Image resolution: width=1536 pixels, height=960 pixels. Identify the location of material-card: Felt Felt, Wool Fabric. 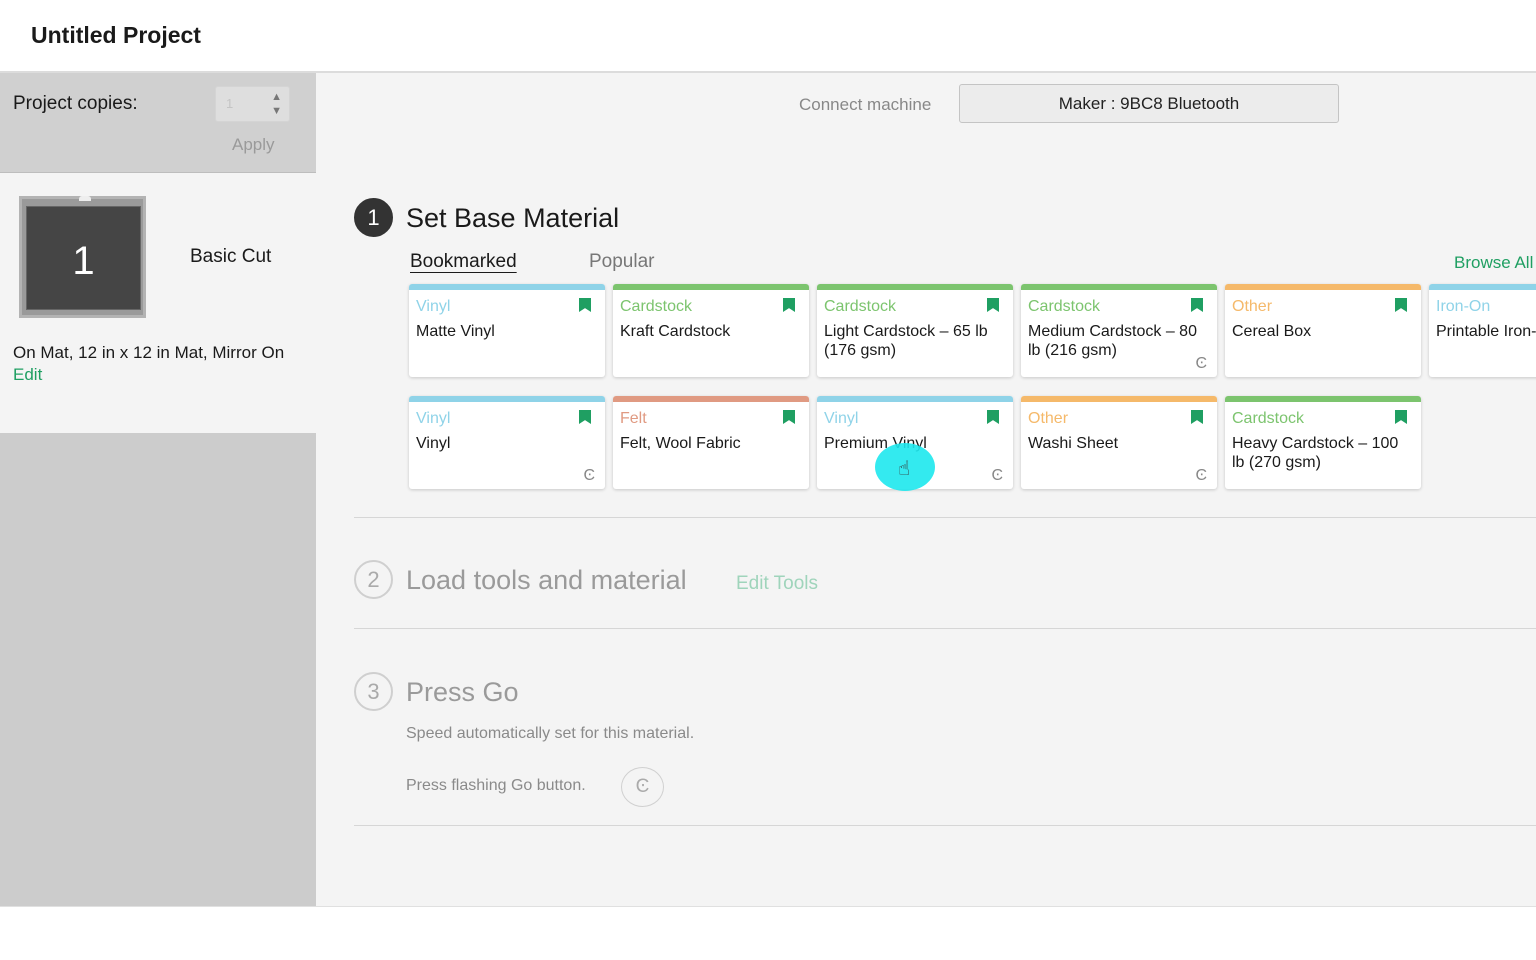
(711, 442).